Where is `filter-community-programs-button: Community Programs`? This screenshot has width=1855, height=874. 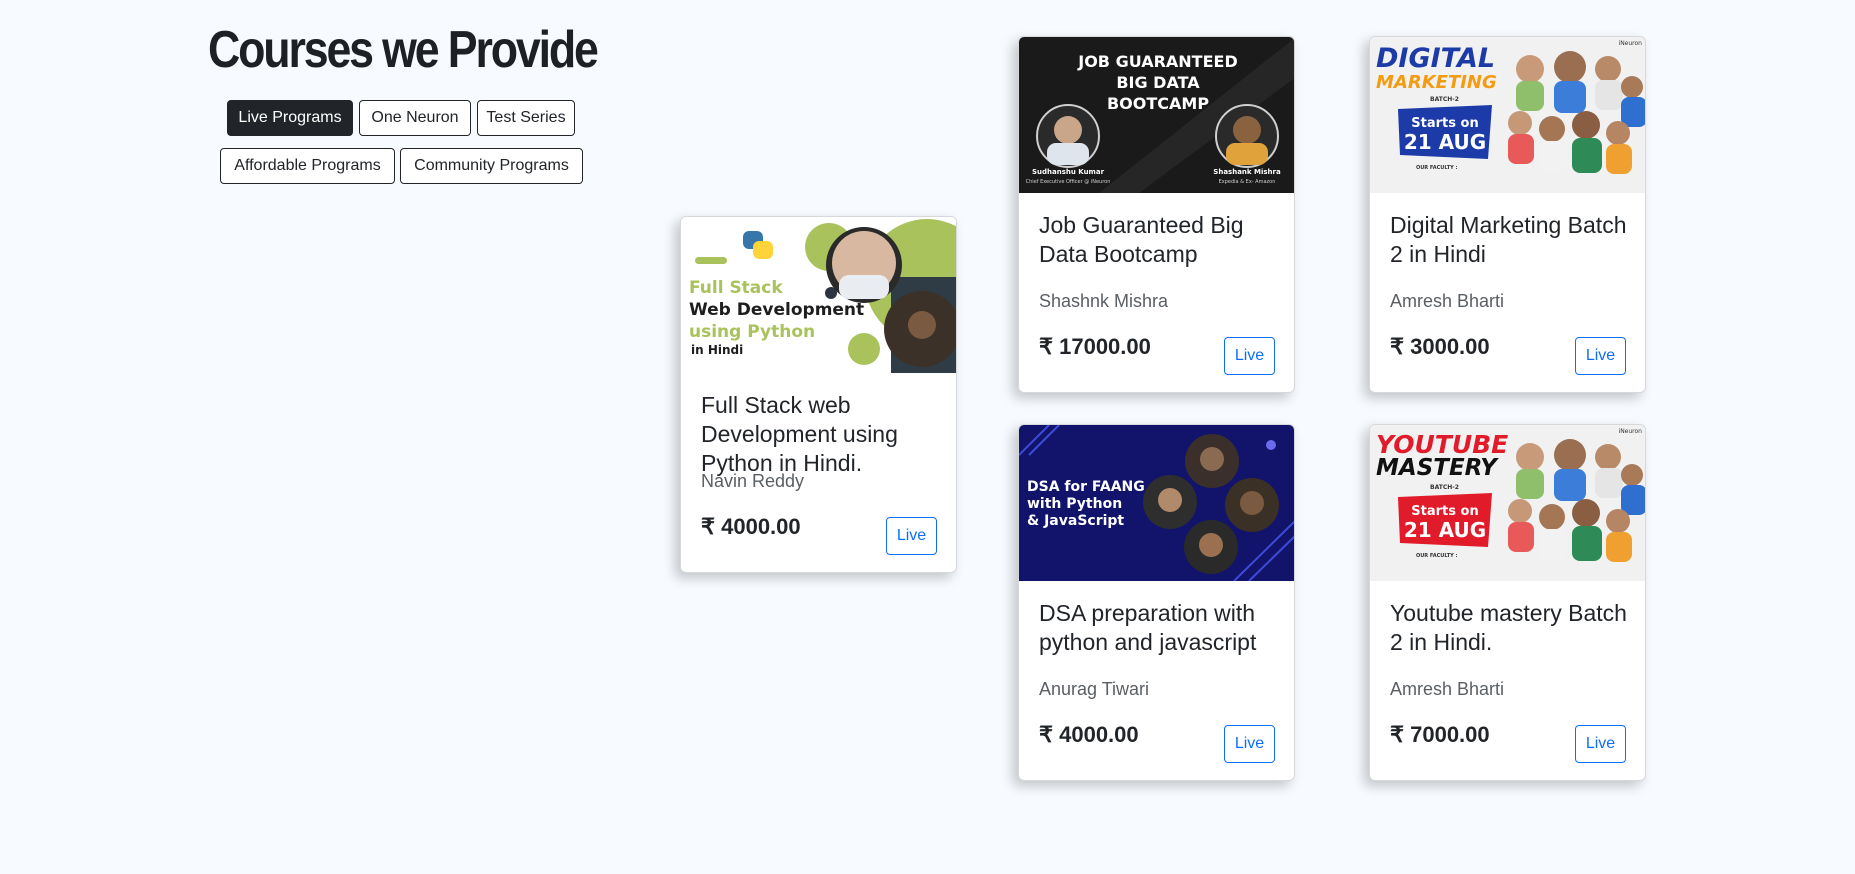 filter-community-programs-button: Community Programs is located at coordinates (491, 166).